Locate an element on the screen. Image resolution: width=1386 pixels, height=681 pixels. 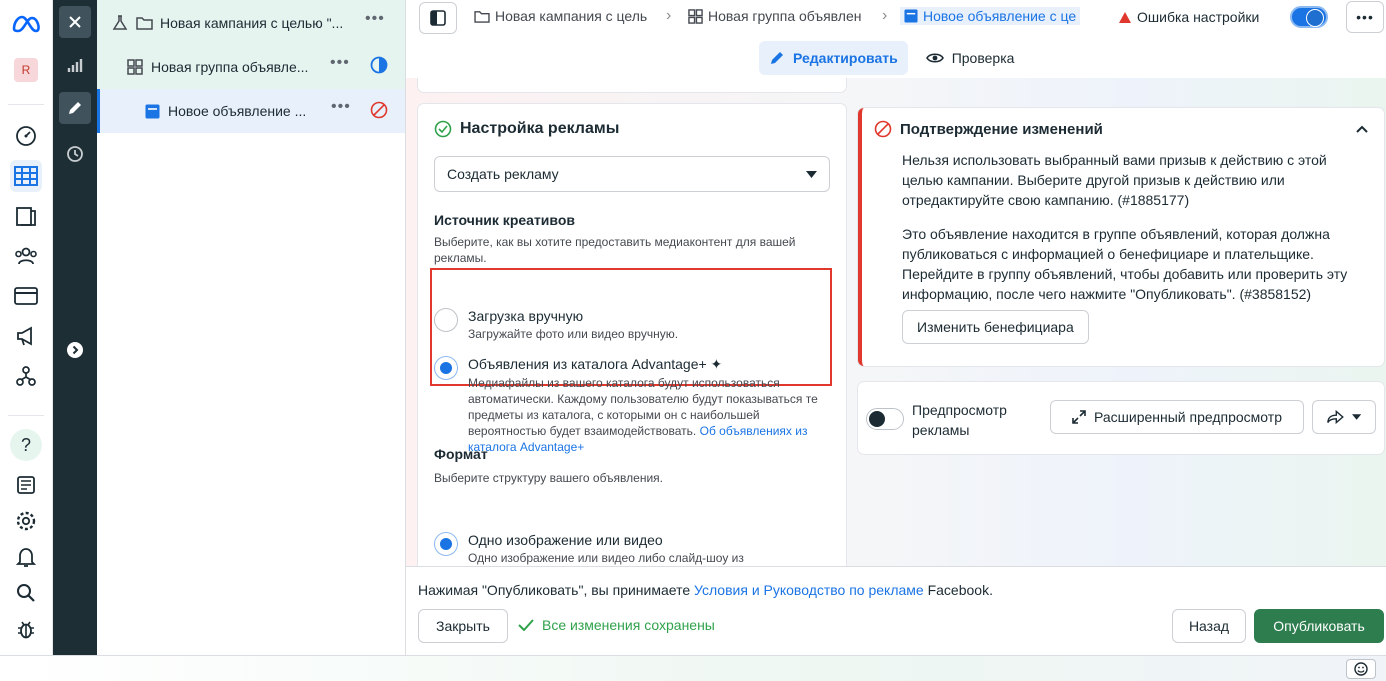
tab-edit: Редактировать is located at coordinates (833, 58).